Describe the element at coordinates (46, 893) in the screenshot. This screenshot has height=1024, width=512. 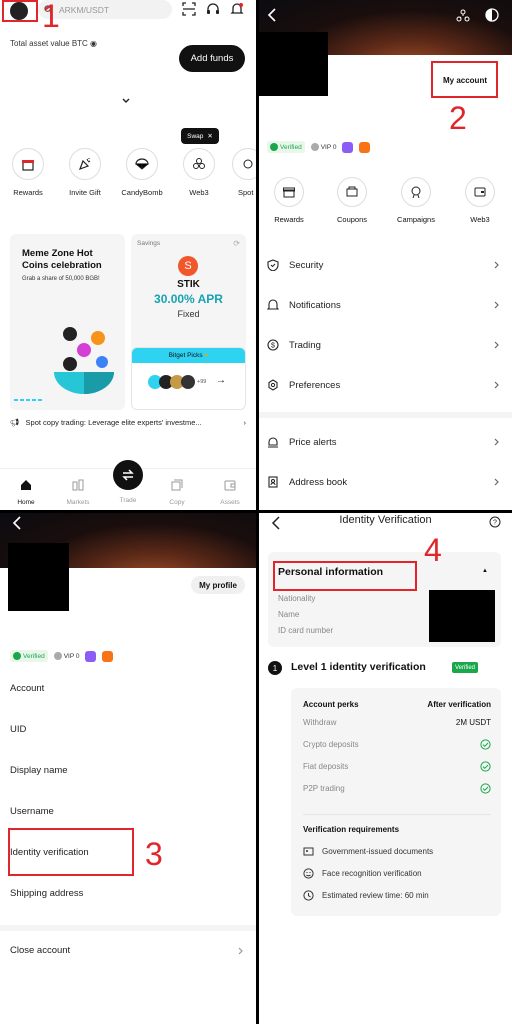
I see `row-shipping-address: Shipping address` at that location.